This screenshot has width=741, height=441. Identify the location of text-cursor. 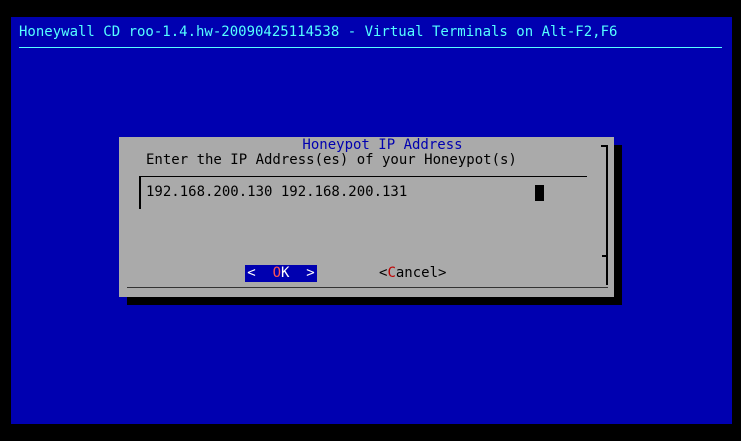
(539, 193).